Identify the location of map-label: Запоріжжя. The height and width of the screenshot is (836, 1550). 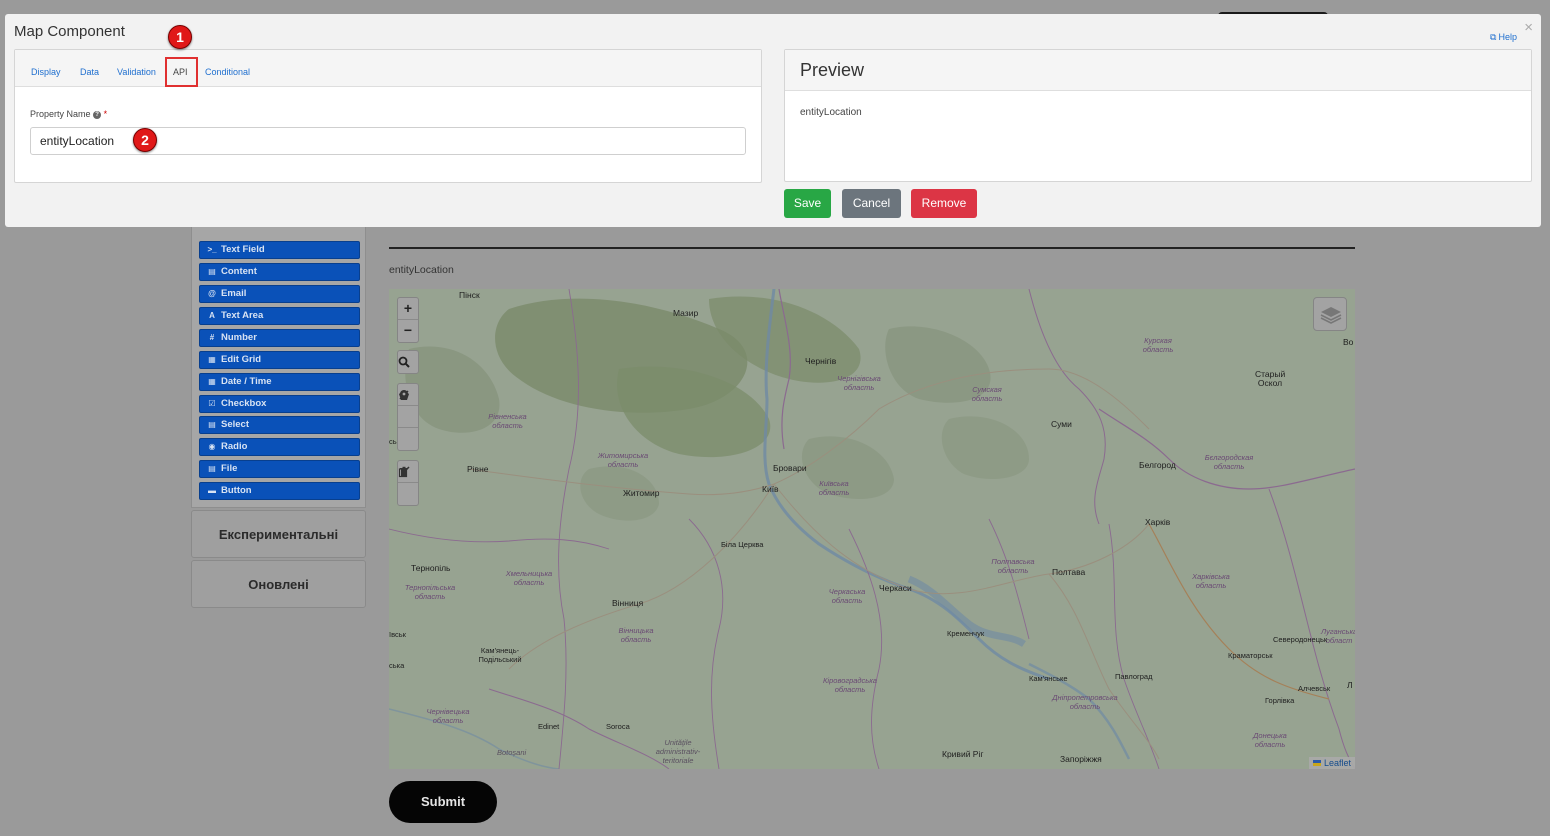
(1081, 759).